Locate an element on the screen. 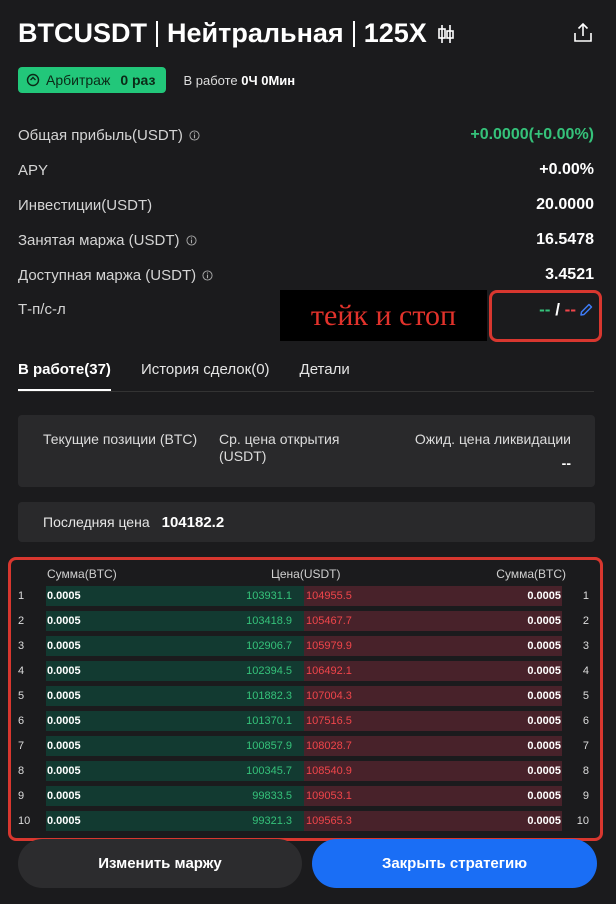 The width and height of the screenshot is (616, 904). ask-price: 109053.1 is located at coordinates (329, 796).